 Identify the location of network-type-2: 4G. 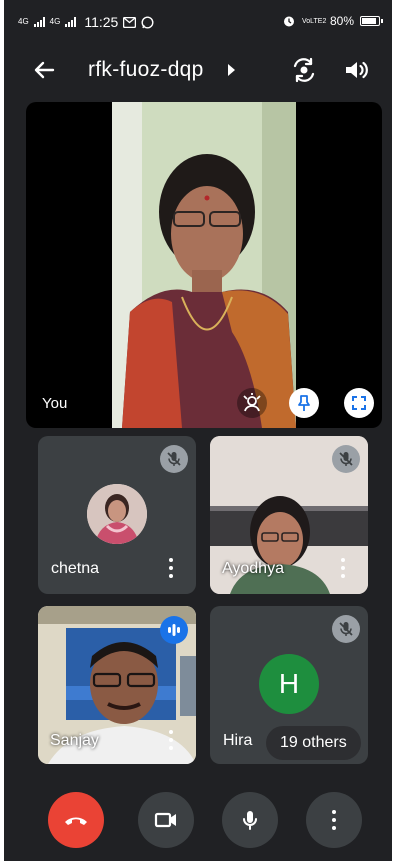
(55, 21).